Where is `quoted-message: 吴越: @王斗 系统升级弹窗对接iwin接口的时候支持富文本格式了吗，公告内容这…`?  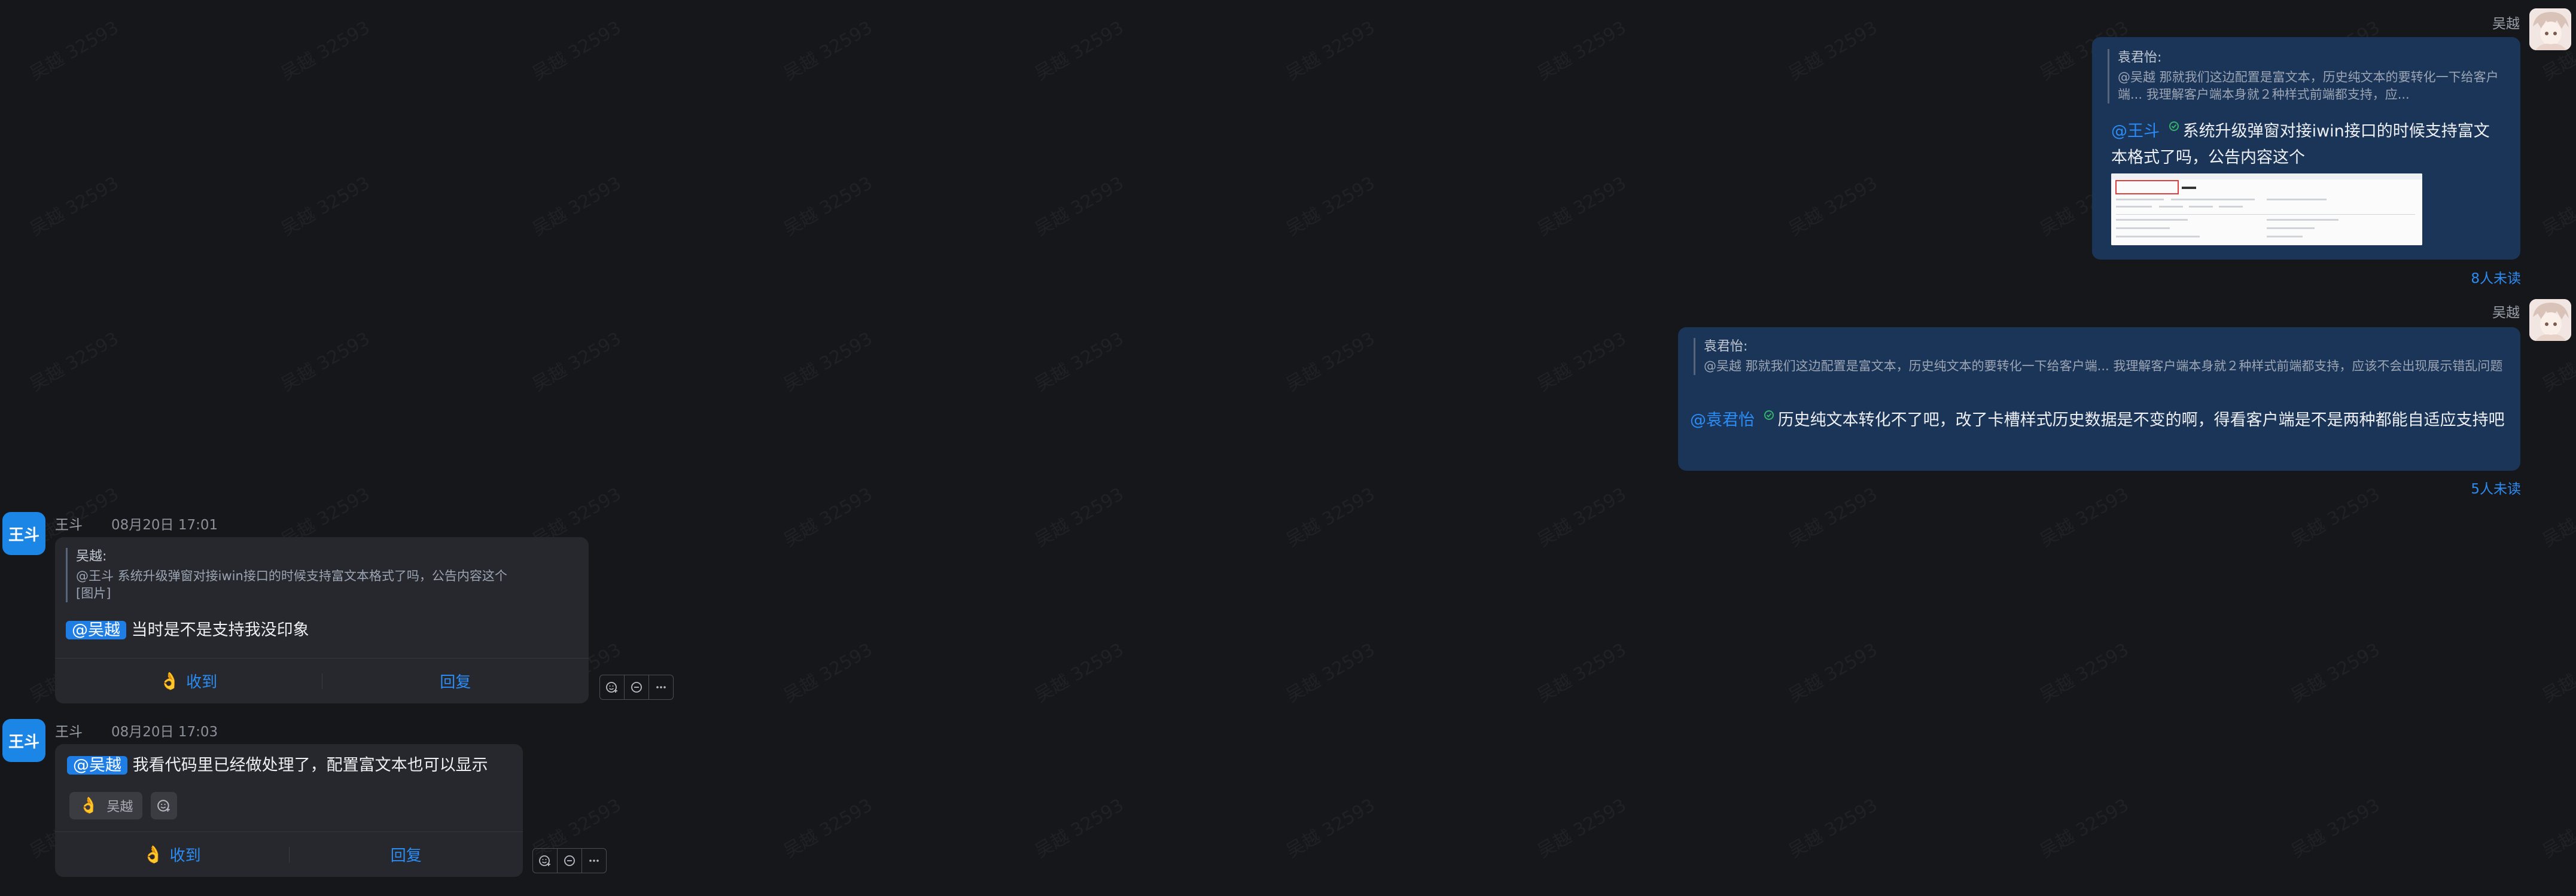 quoted-message: 吴越: @王斗 系统升级弹窗对接iwin接口的时候支持富文本格式了吗，公告内容这… is located at coordinates (323, 575).